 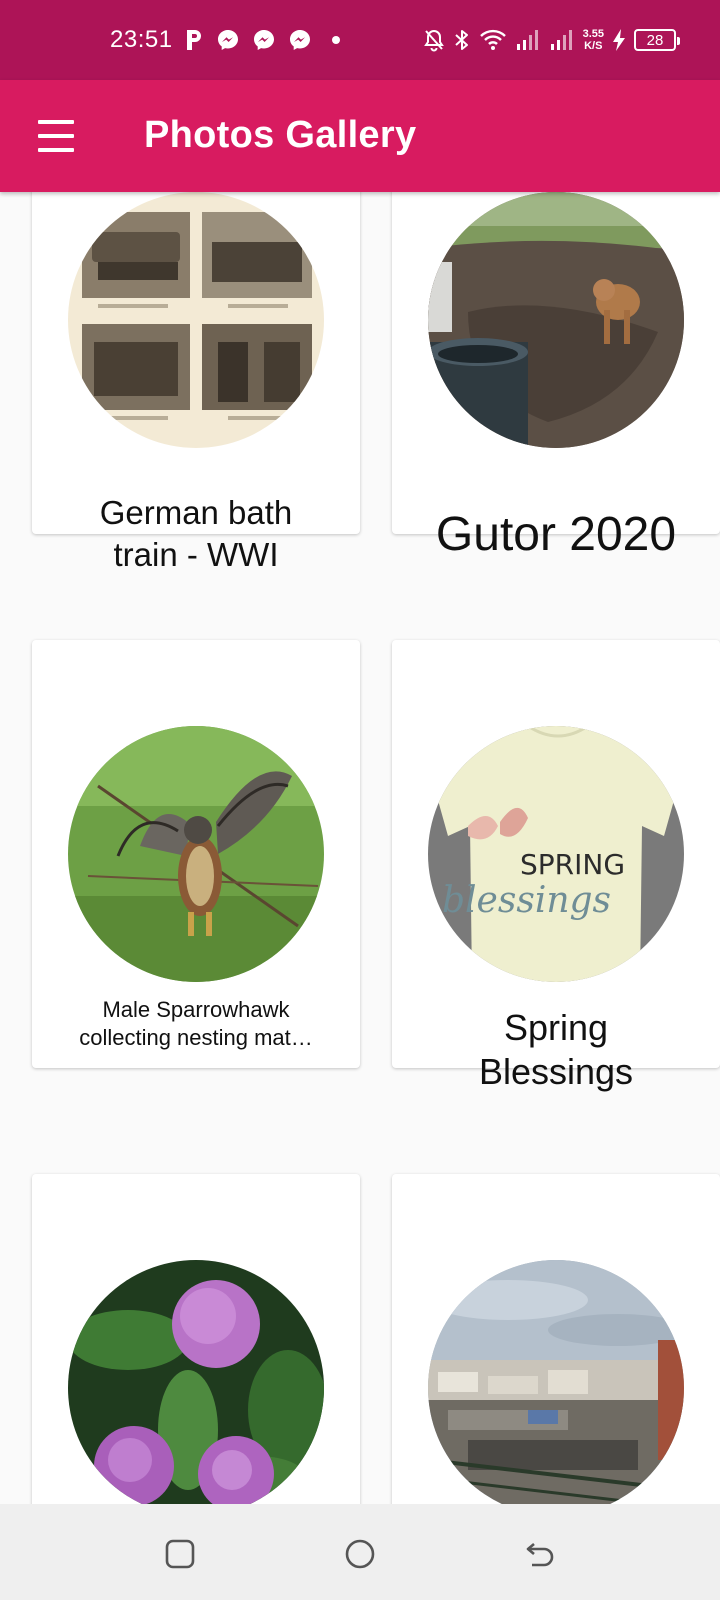 What do you see at coordinates (619, 40) in the screenshot?
I see `charging-icon` at bounding box center [619, 40].